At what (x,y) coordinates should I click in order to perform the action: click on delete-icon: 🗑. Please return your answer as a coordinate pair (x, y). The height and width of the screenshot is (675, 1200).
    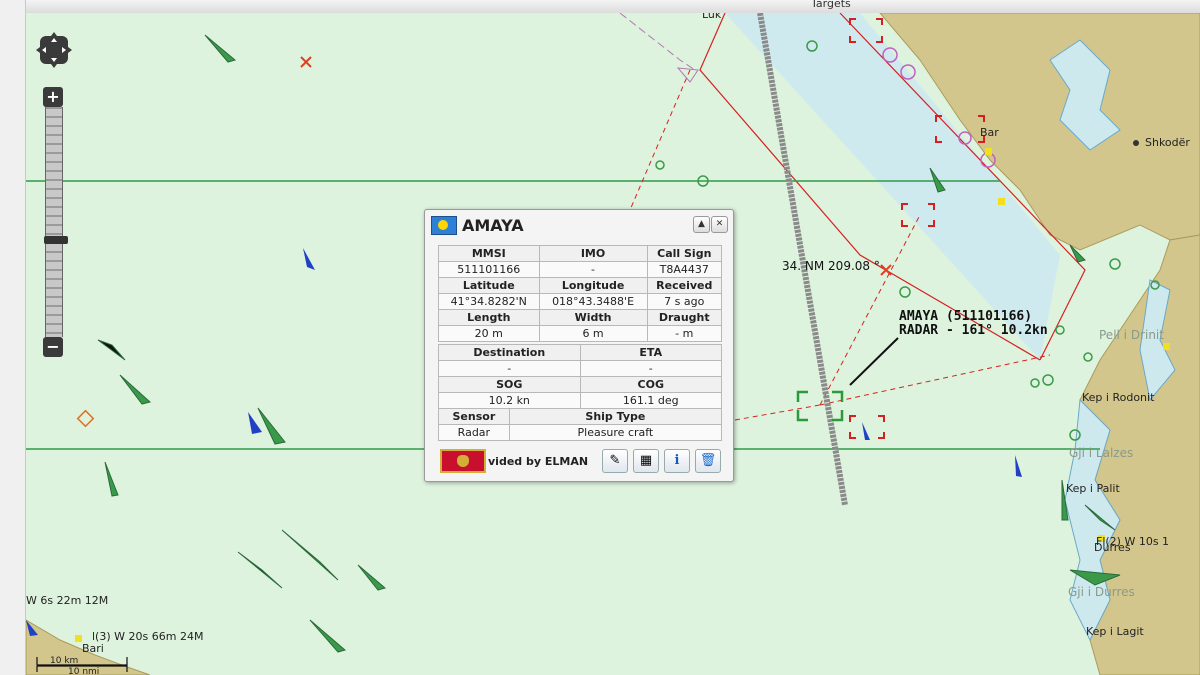
    Looking at the image, I should click on (708, 461).